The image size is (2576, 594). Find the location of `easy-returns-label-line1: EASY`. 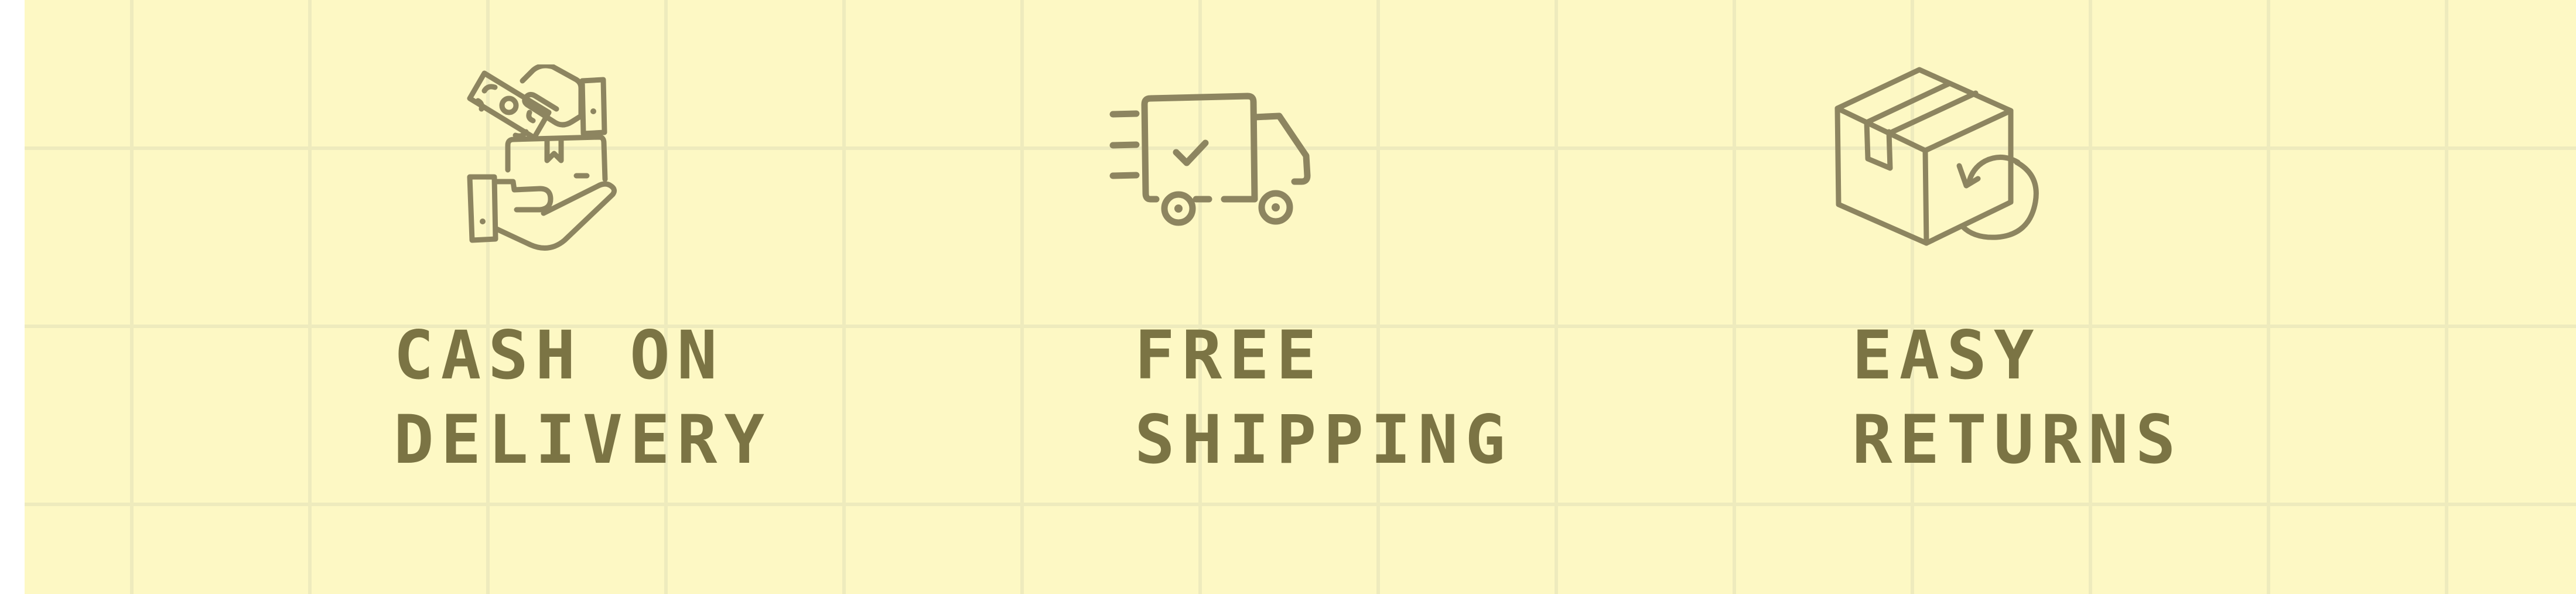

easy-returns-label-line1: EASY is located at coordinates (1947, 355).